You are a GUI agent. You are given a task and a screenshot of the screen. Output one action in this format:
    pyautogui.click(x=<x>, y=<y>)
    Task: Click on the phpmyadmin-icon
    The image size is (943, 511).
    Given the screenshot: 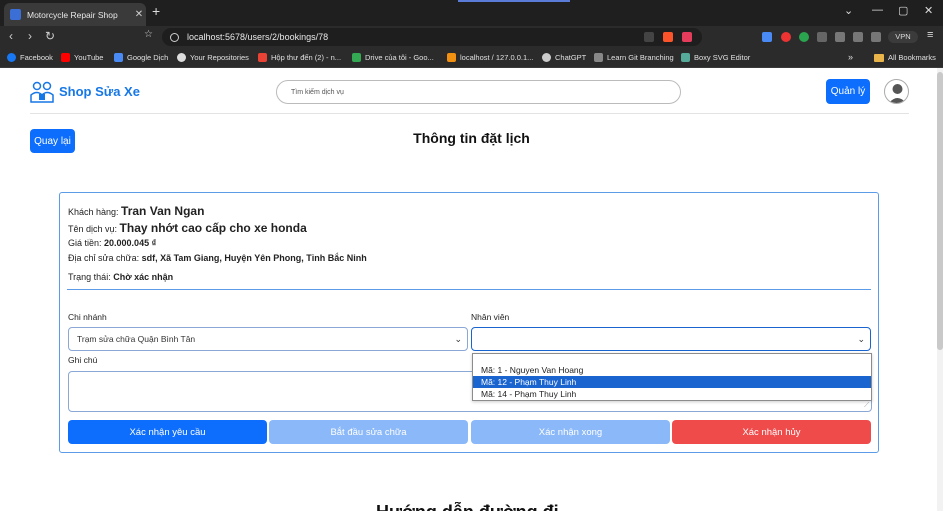 What is the action you would take?
    pyautogui.click(x=451, y=57)
    